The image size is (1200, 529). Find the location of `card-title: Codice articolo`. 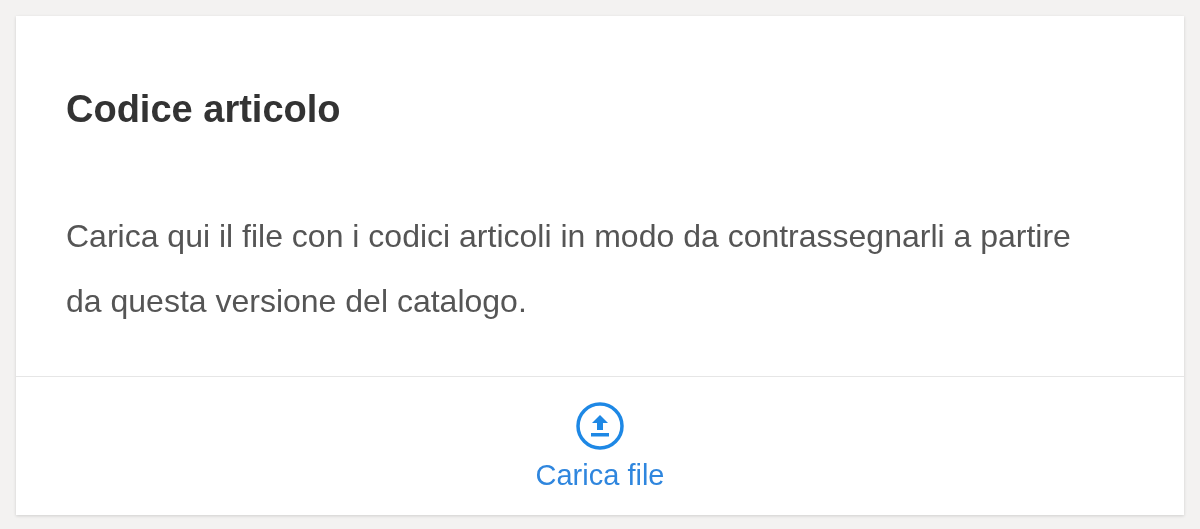

card-title: Codice articolo is located at coordinates (204, 109).